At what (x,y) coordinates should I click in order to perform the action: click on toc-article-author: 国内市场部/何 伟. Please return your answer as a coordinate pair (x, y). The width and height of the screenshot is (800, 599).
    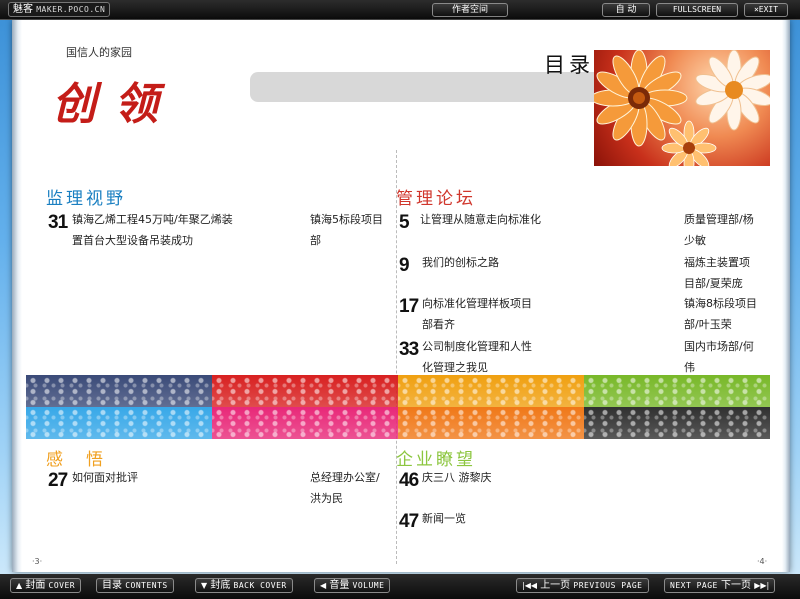
    Looking at the image, I should click on (719, 357).